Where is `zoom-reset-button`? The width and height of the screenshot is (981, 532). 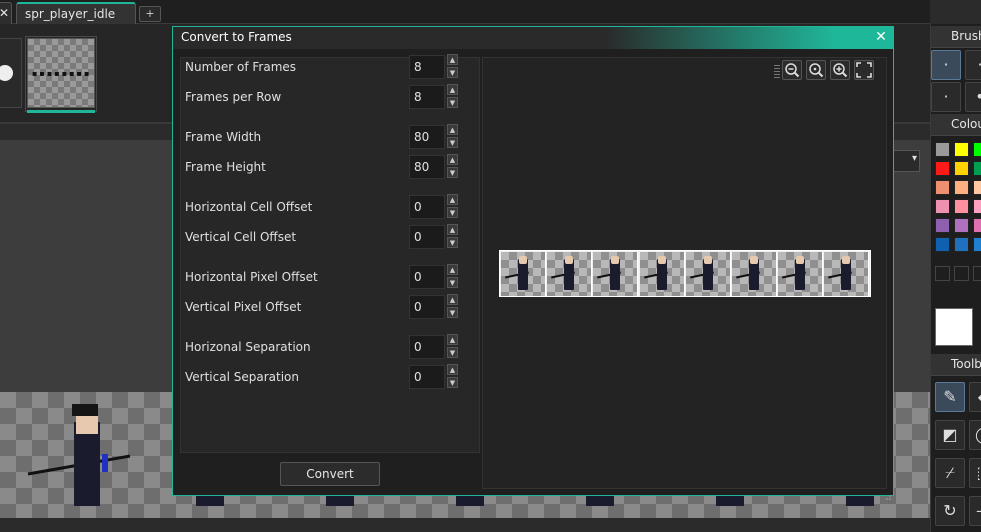 zoom-reset-button is located at coordinates (816, 70).